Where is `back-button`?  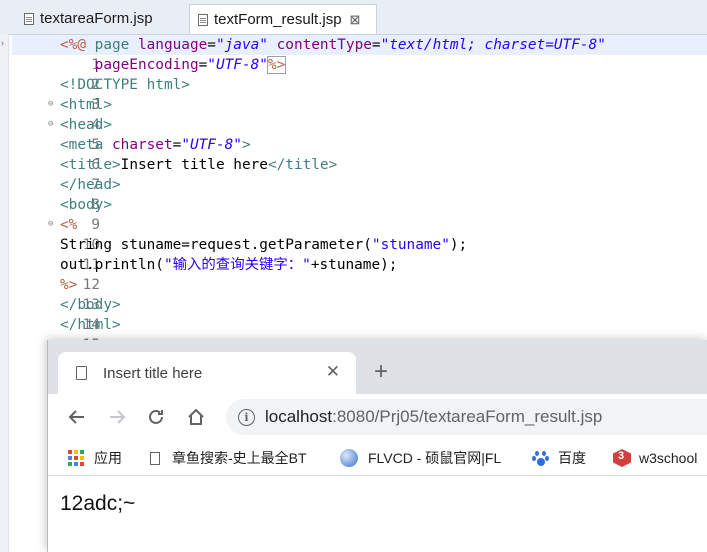
back-button is located at coordinates (77, 417).